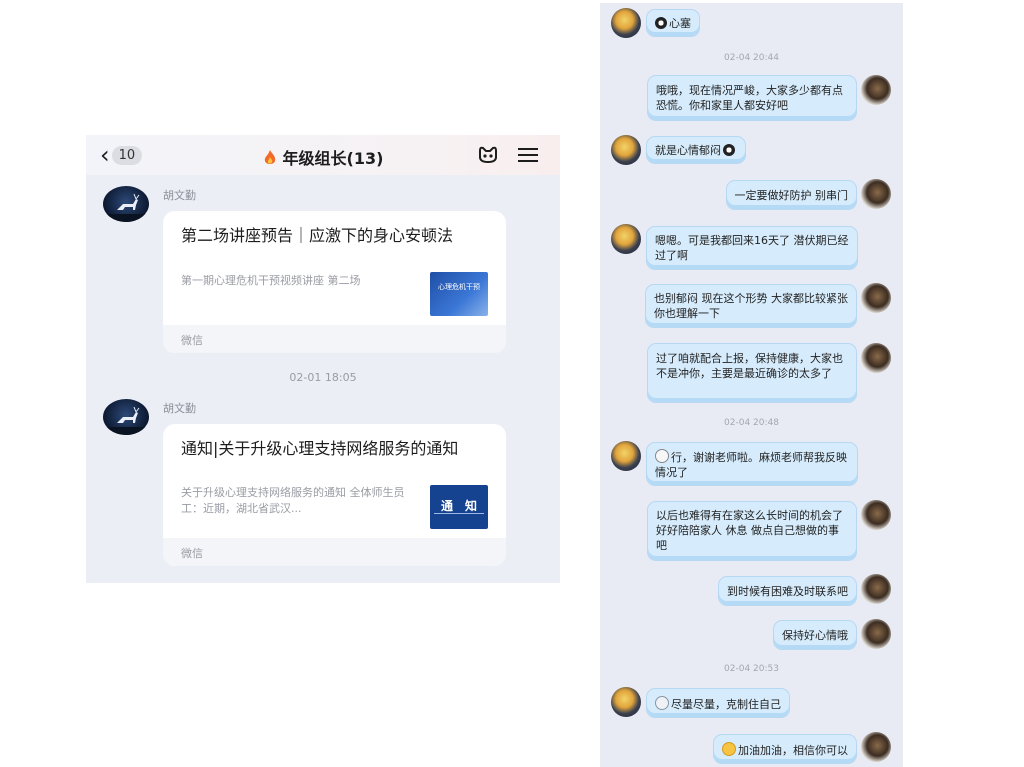  Describe the element at coordinates (269, 157) in the screenshot. I see `fire-icon` at that location.